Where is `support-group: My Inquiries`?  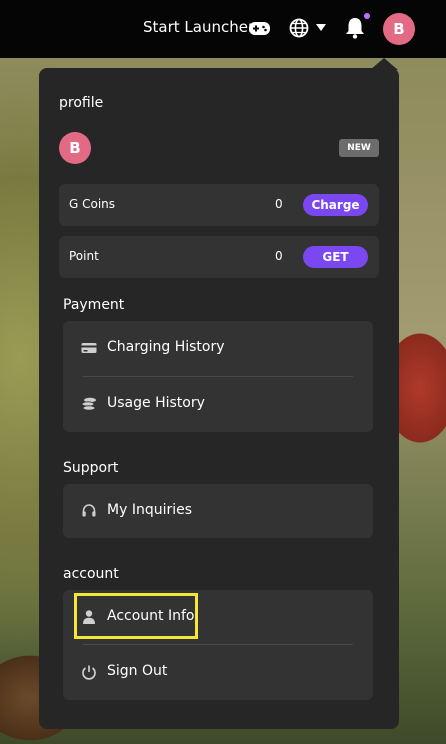 support-group: My Inquiries is located at coordinates (218, 511).